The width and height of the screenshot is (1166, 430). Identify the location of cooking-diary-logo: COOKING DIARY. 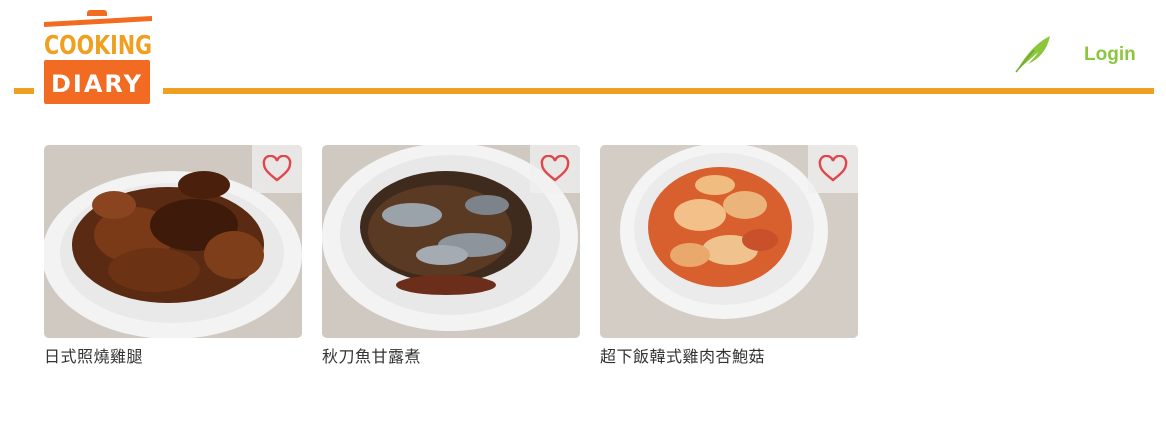
(98, 57).